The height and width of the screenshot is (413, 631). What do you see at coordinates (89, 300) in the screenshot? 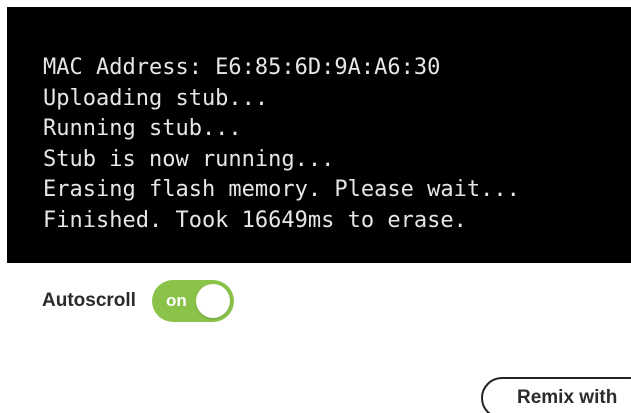
I see `autoscroll-label: Autoscroll` at bounding box center [89, 300].